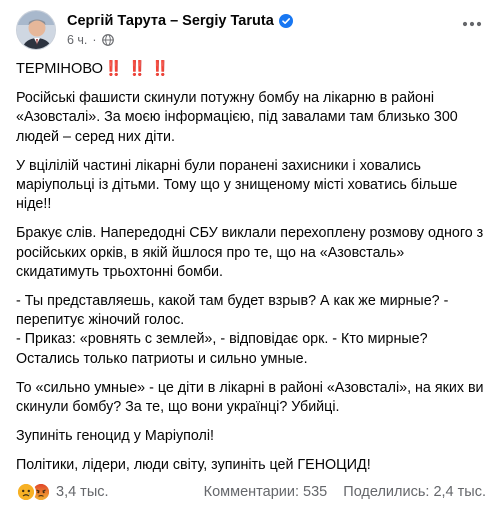  I want to click on shares-count-link: Поделились: 2,4 тыс., so click(414, 492).